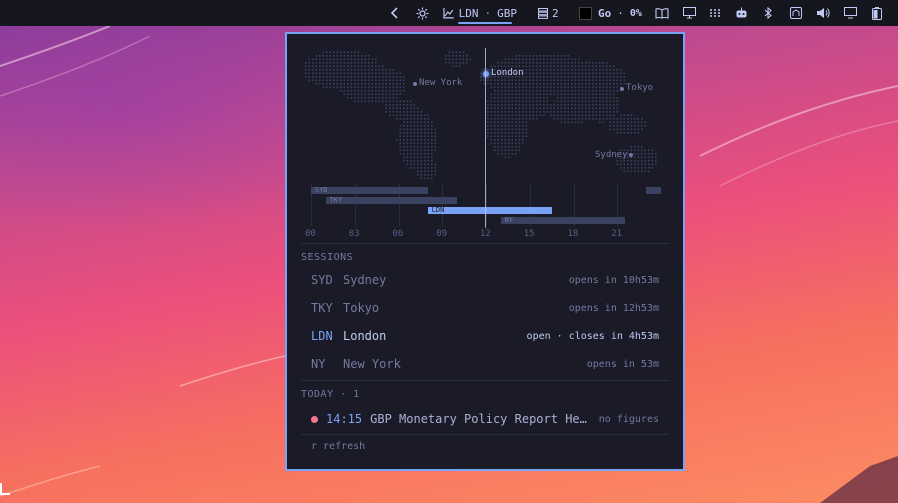 Image resolution: width=898 pixels, height=503 pixels. What do you see at coordinates (372, 364) in the screenshot?
I see `session-name: New York` at bounding box center [372, 364].